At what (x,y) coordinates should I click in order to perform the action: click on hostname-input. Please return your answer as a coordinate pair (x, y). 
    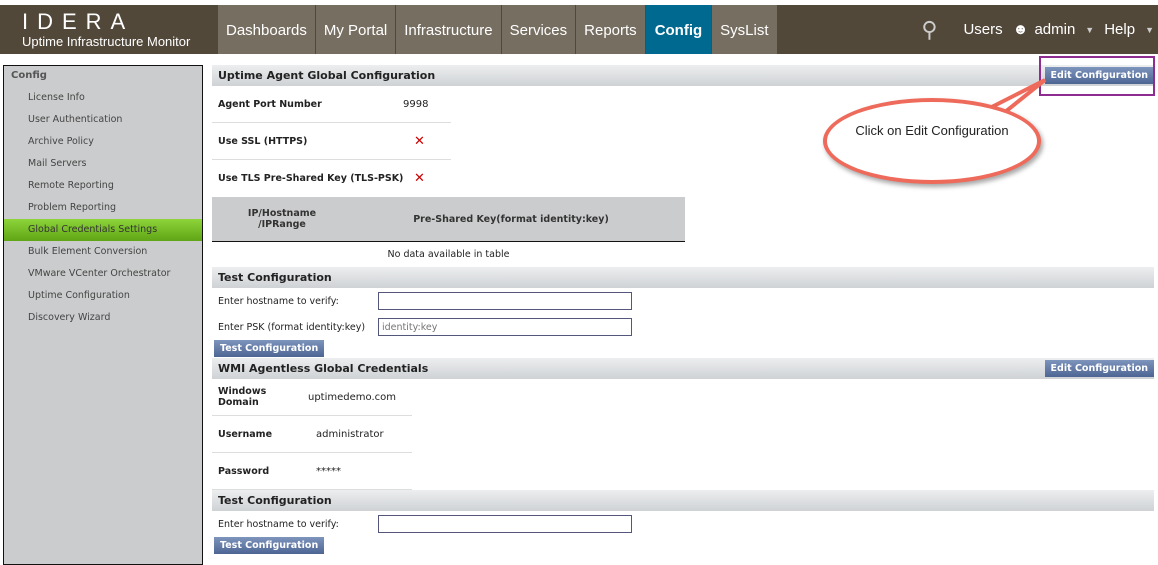
    Looking at the image, I should click on (505, 301).